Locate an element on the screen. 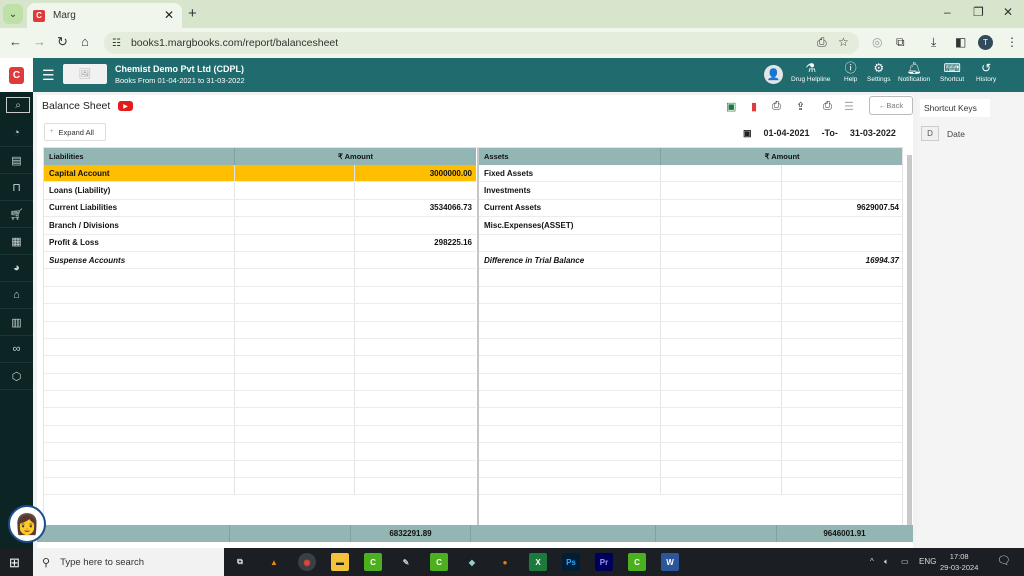  restore-icon: ❐ is located at coordinates (978, 12).